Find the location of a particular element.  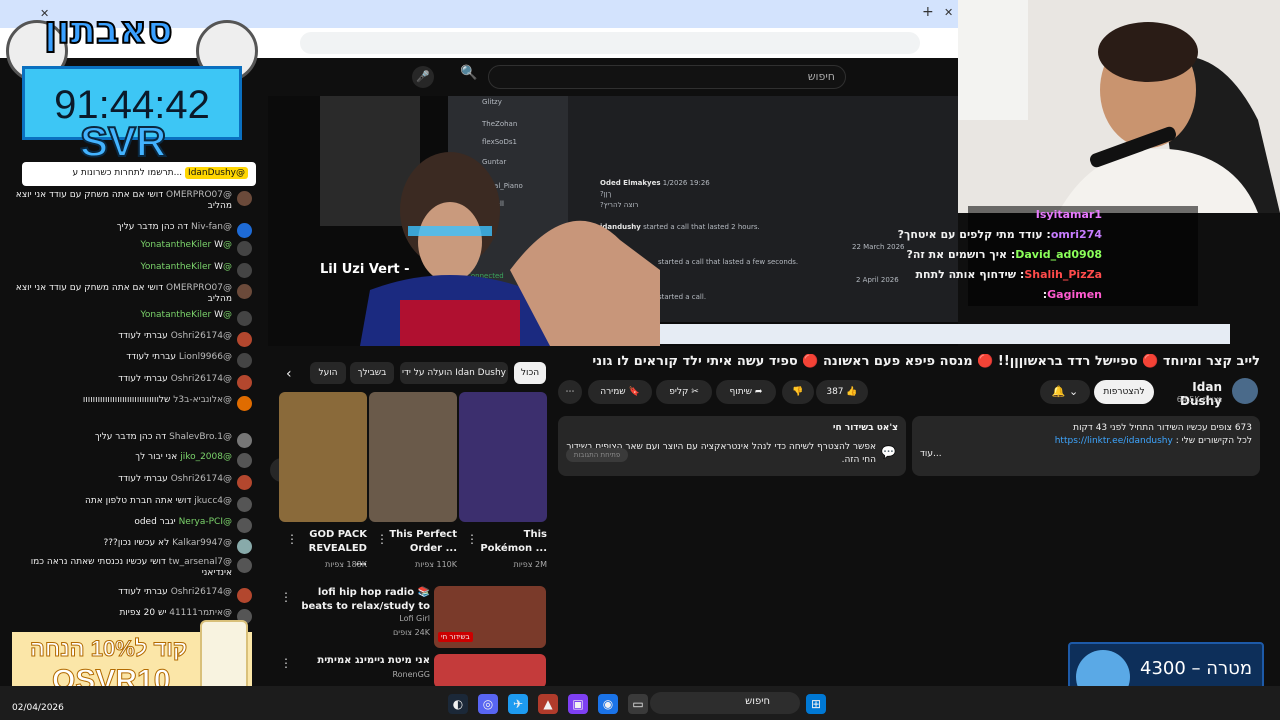

live-chat-title: צ'אט בשידור חי is located at coordinates (865, 428).